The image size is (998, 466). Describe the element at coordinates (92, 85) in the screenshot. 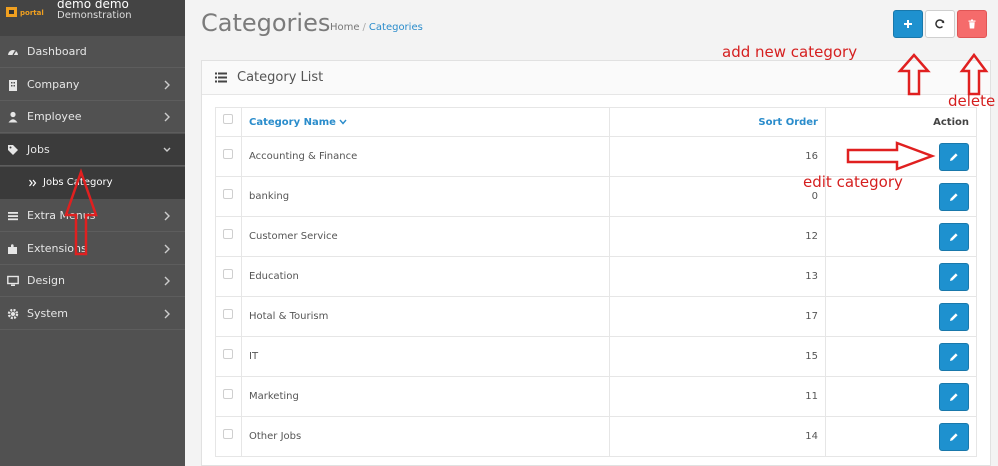

I see `sidebar-item-company: Company` at that location.